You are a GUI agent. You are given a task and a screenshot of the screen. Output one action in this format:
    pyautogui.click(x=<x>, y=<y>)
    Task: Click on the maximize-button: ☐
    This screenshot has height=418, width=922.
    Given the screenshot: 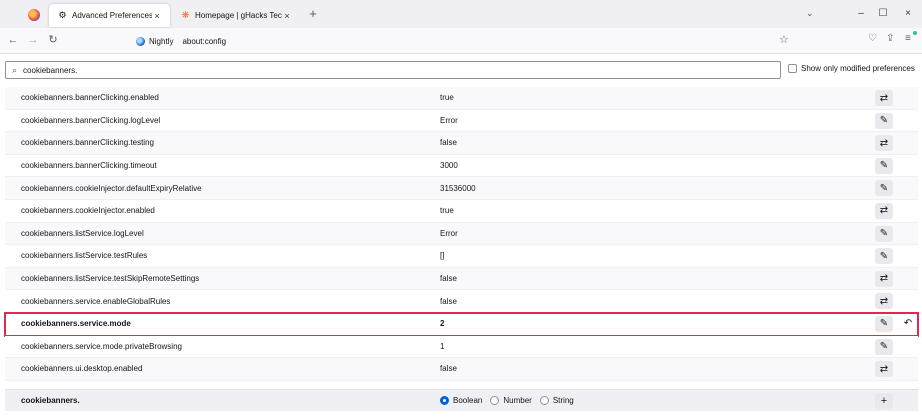 What is the action you would take?
    pyautogui.click(x=883, y=14)
    